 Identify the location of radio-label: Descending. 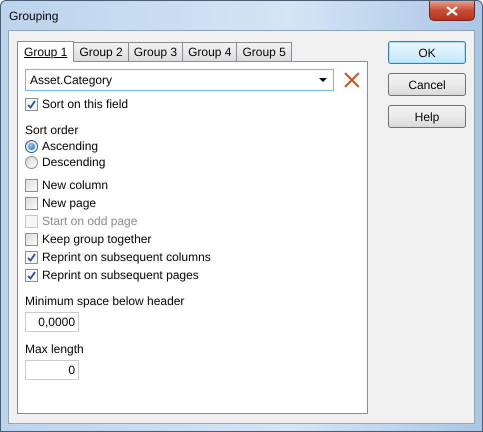
(74, 162).